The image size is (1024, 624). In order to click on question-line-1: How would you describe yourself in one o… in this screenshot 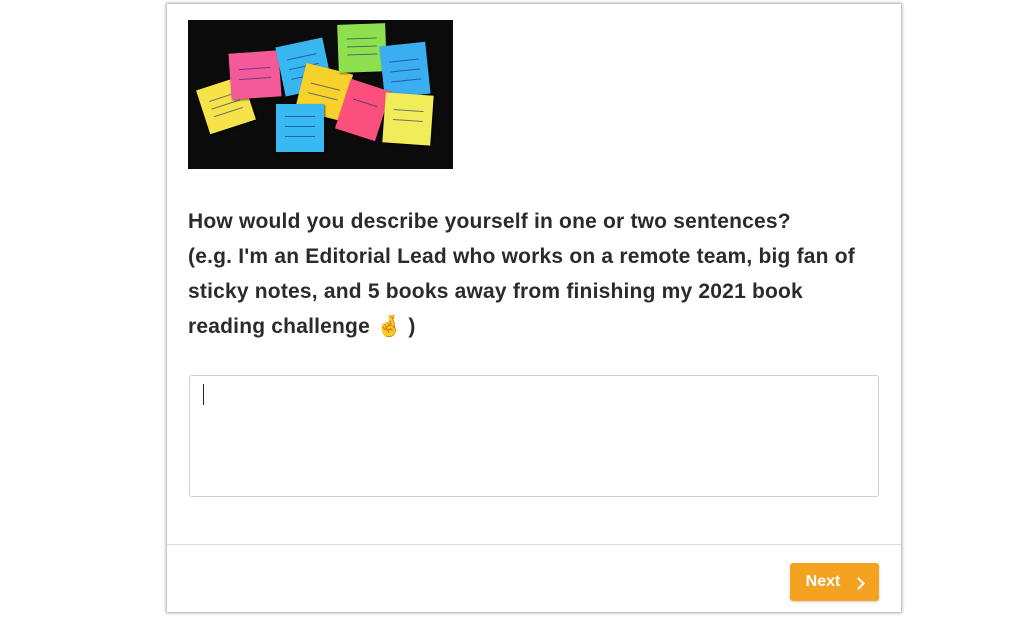, I will do `click(489, 221)`.